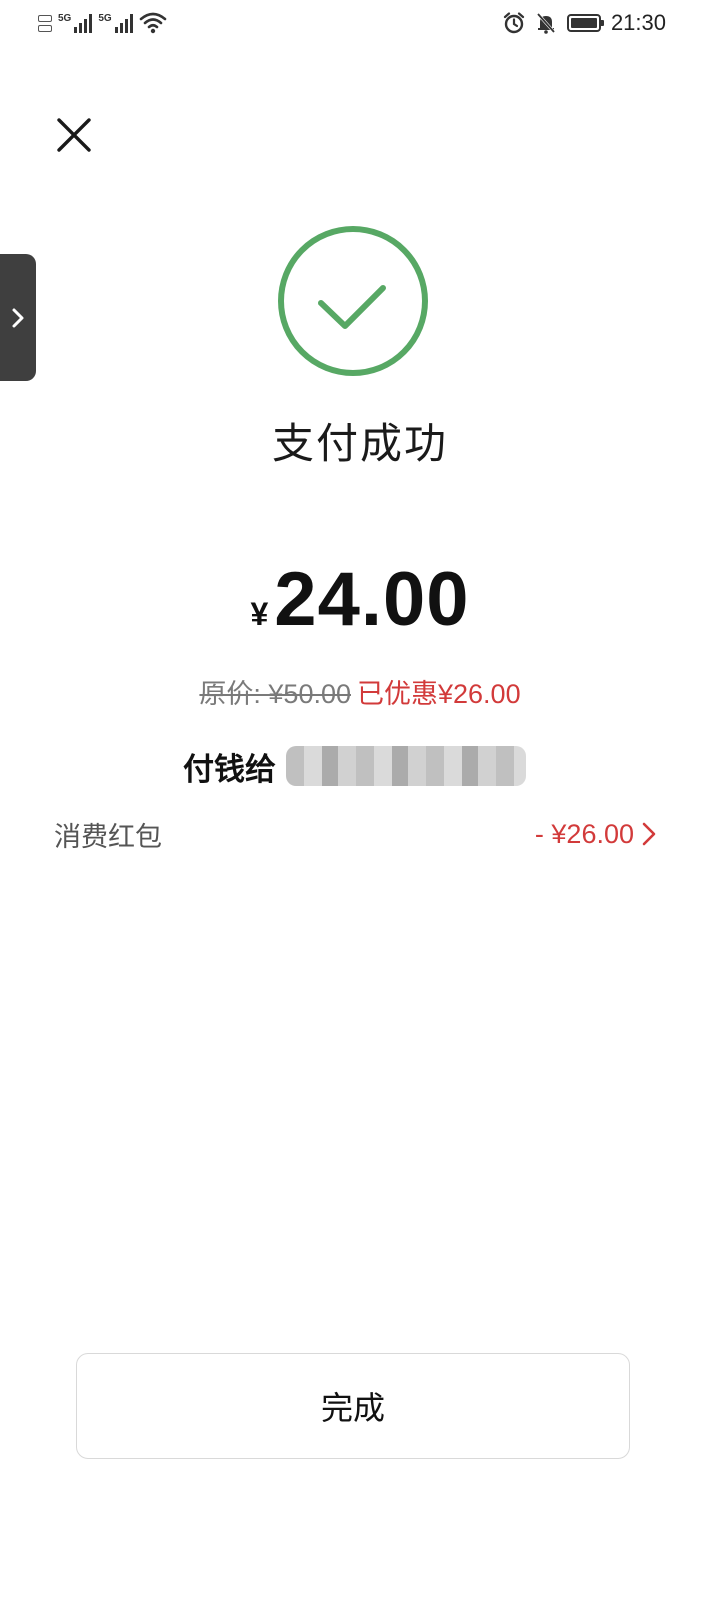 Image resolution: width=720 pixels, height=1600 pixels. I want to click on close-button, so click(74, 135).